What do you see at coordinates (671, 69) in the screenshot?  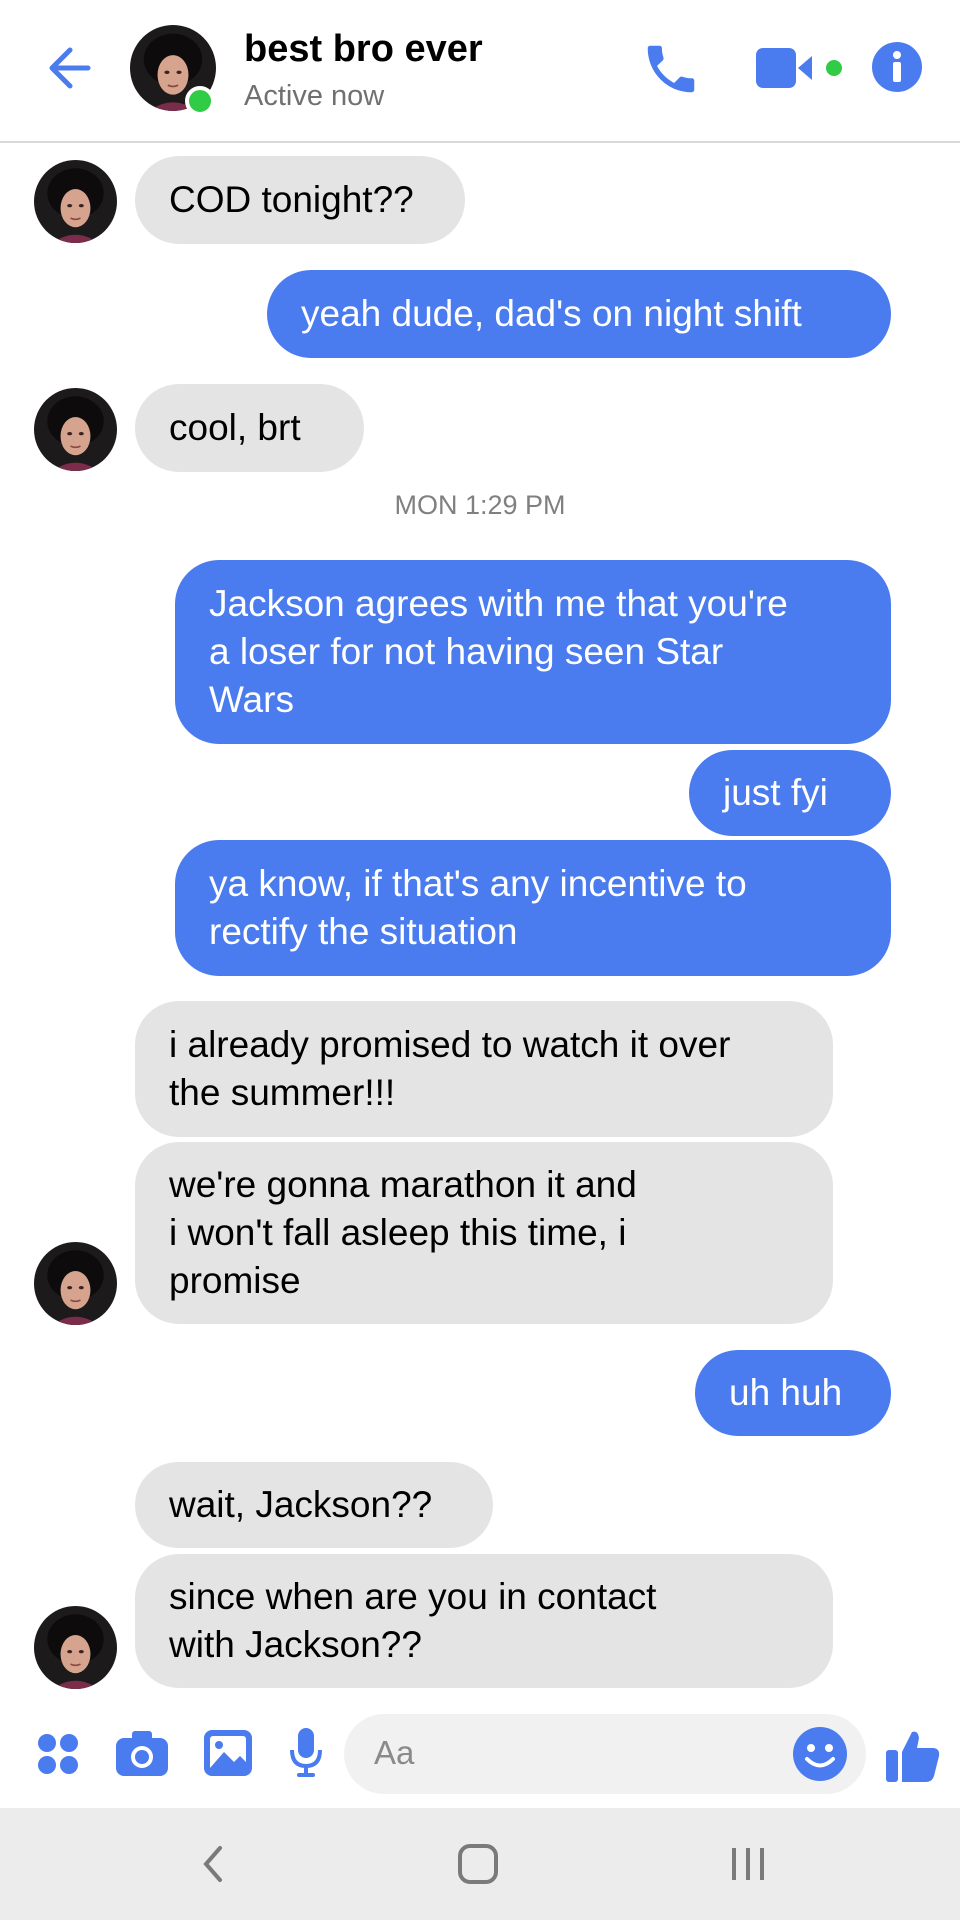 I see `phone-icon` at bounding box center [671, 69].